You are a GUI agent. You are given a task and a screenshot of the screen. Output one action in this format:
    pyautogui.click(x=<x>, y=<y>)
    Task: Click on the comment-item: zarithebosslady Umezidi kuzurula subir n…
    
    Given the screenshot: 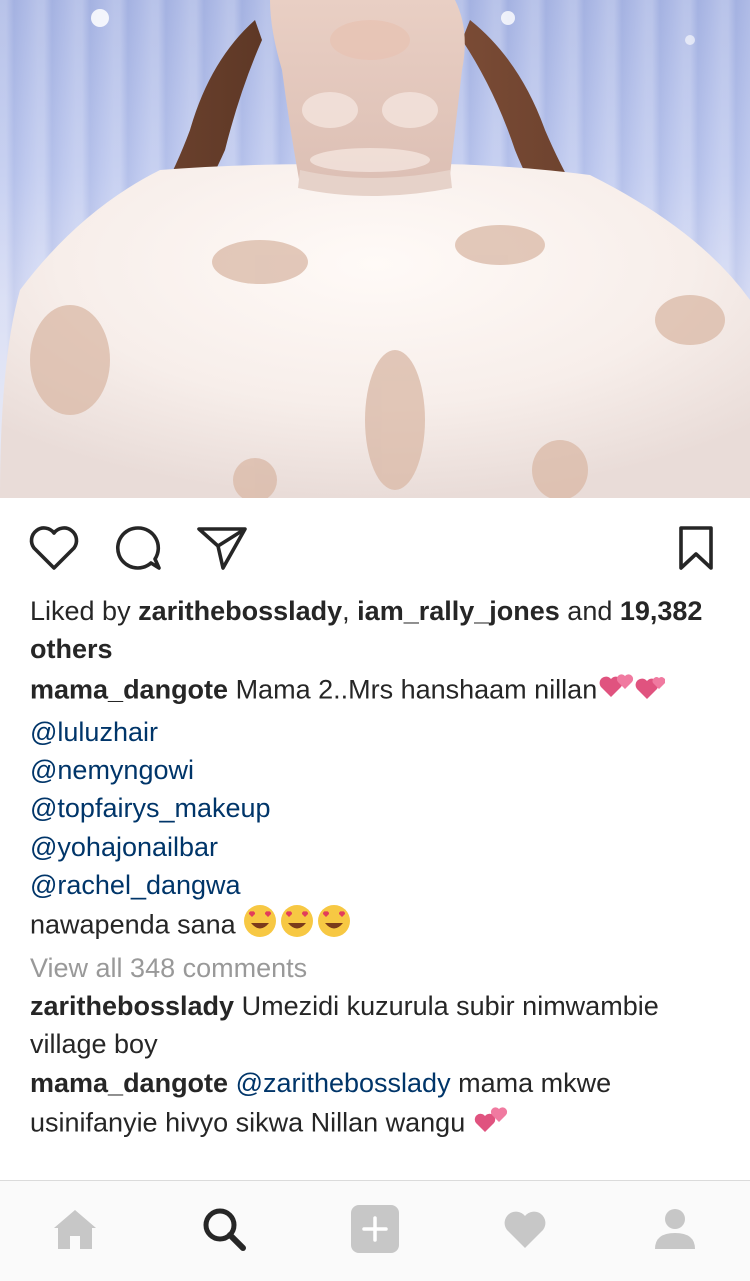 What is the action you would take?
    pyautogui.click(x=378, y=1025)
    